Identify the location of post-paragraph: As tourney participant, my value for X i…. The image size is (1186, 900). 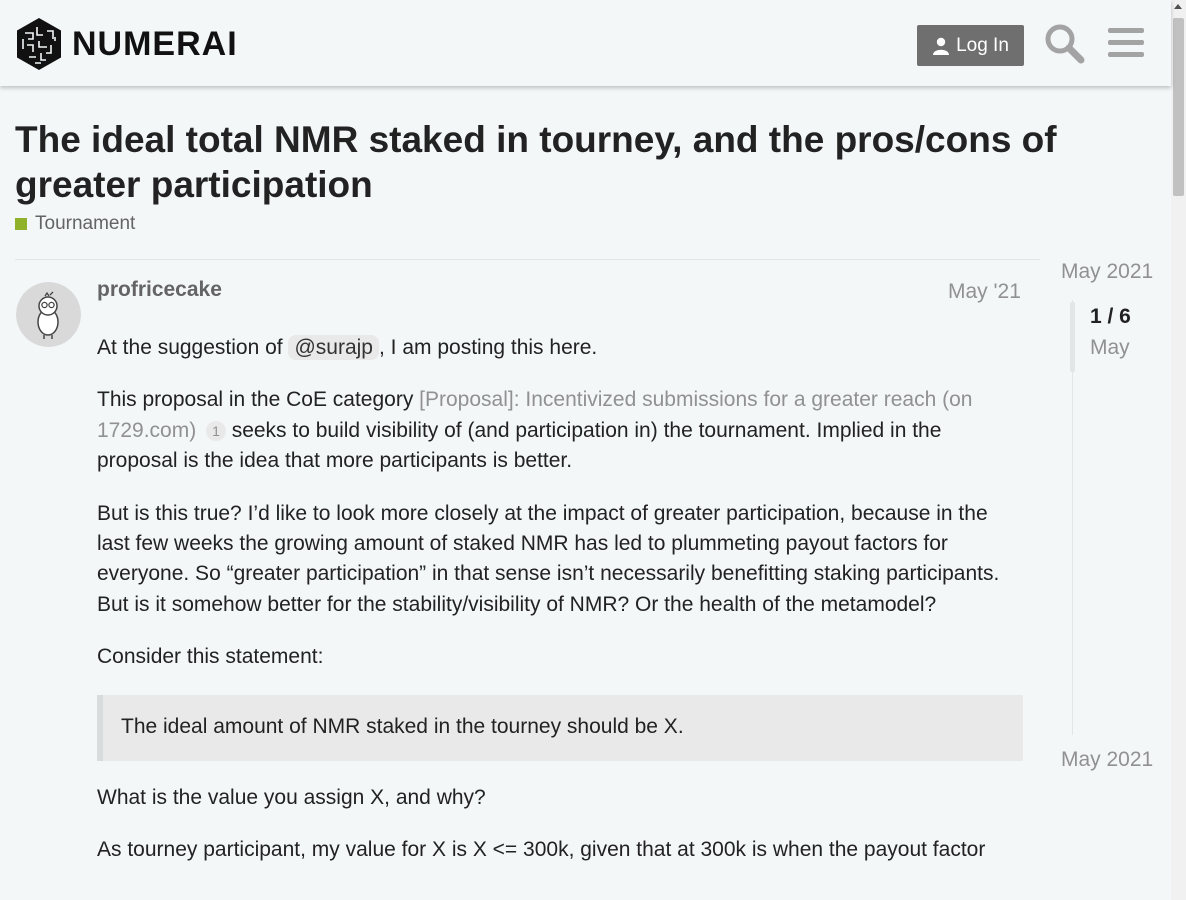
(541, 850).